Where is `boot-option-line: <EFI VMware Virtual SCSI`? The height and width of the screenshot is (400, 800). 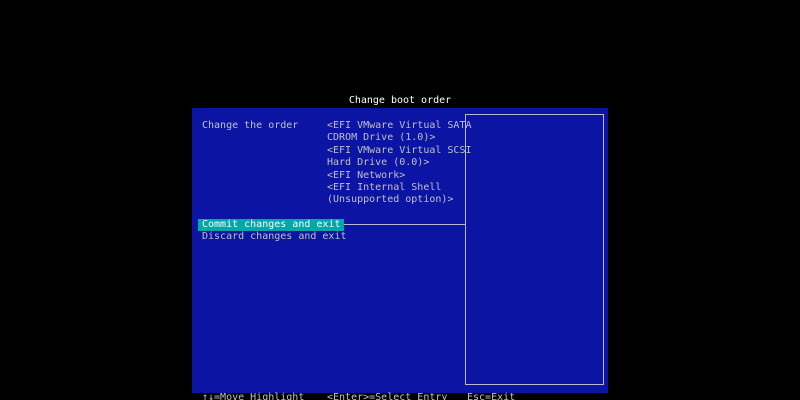
boot-option-line: <EFI VMware Virtual SCSI is located at coordinates (399, 151).